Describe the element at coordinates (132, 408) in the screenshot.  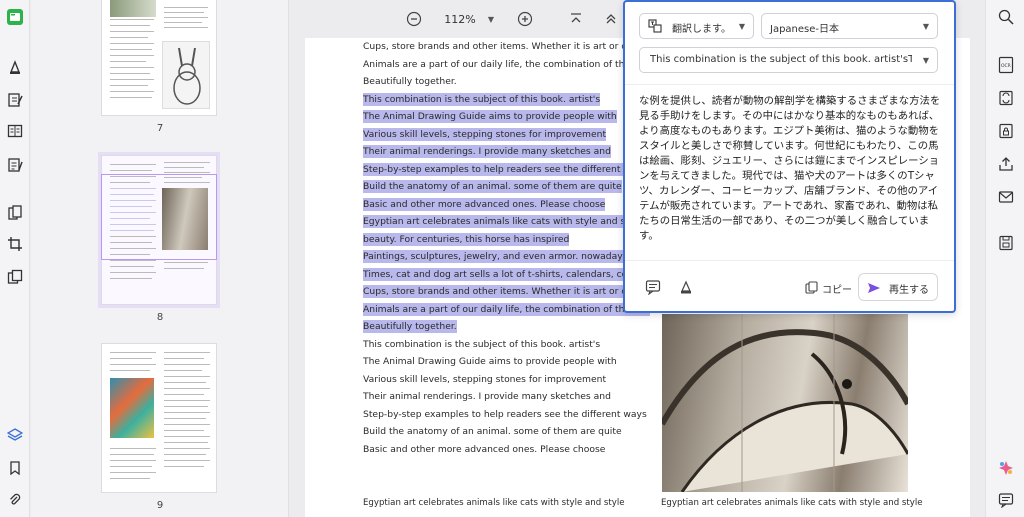
I see `colorful-bird-thumbnail-image` at that location.